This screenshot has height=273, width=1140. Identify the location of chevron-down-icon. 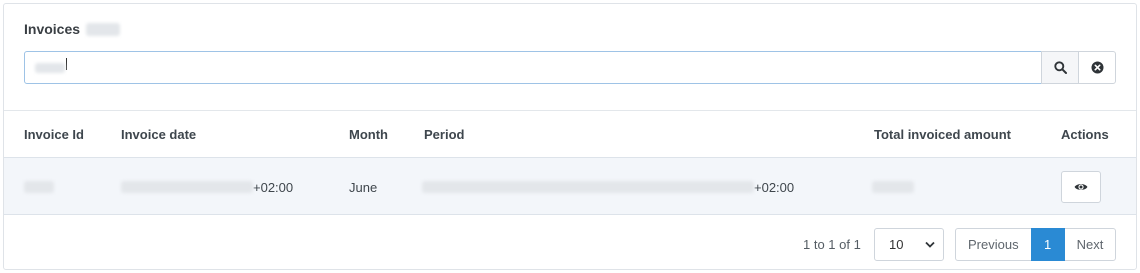
(930, 244).